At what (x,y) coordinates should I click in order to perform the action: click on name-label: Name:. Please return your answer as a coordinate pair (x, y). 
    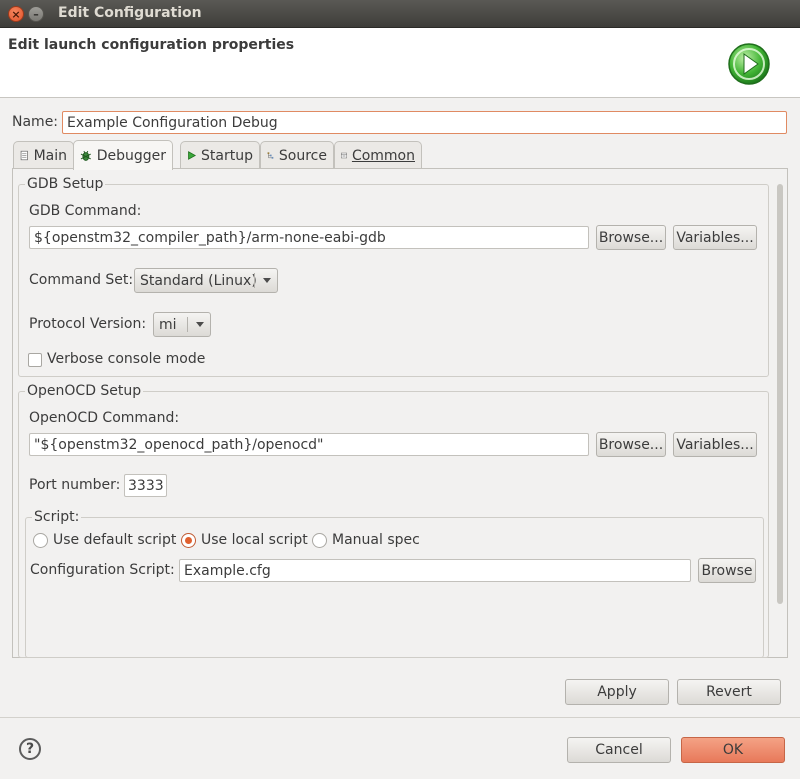
    Looking at the image, I should click on (35, 122).